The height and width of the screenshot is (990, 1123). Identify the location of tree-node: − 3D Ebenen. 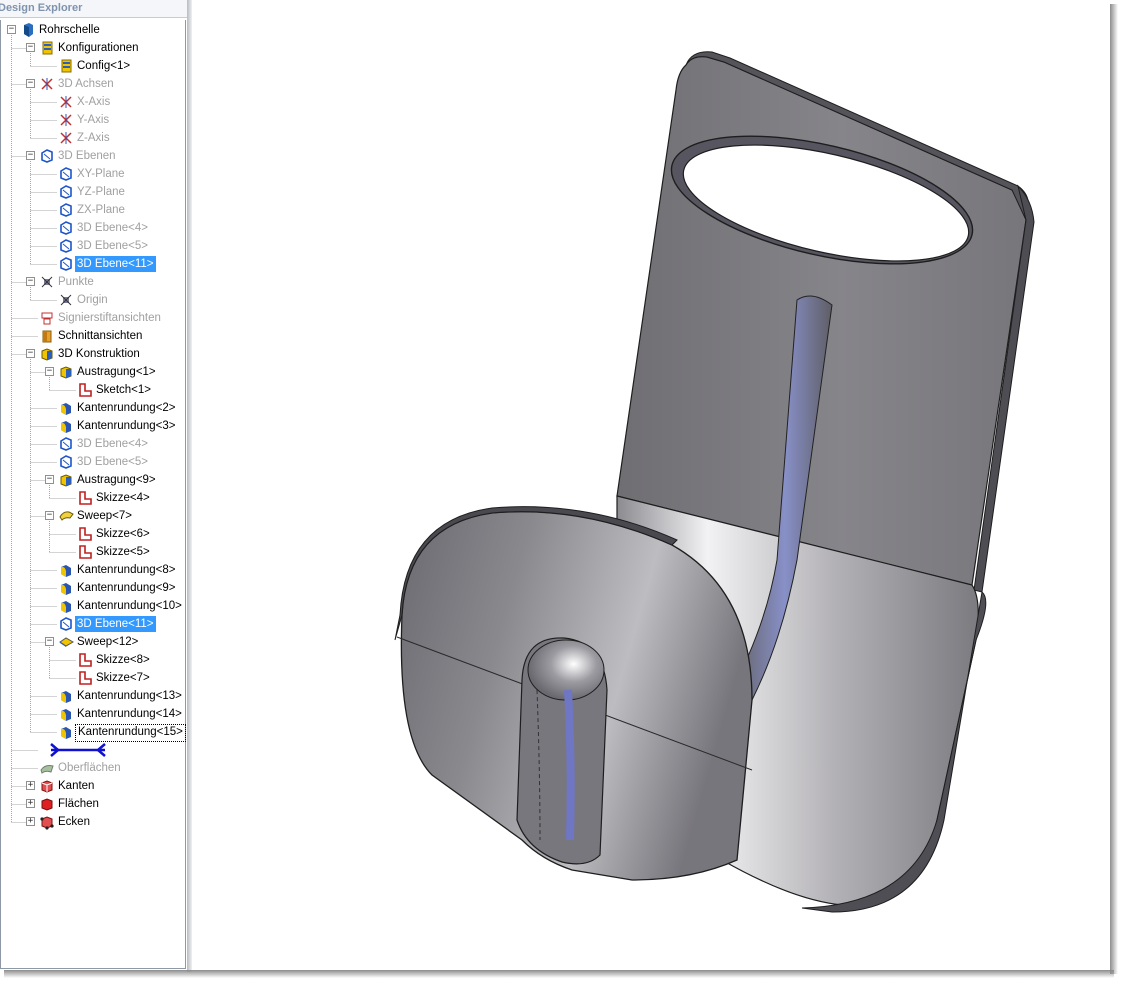
(93, 156).